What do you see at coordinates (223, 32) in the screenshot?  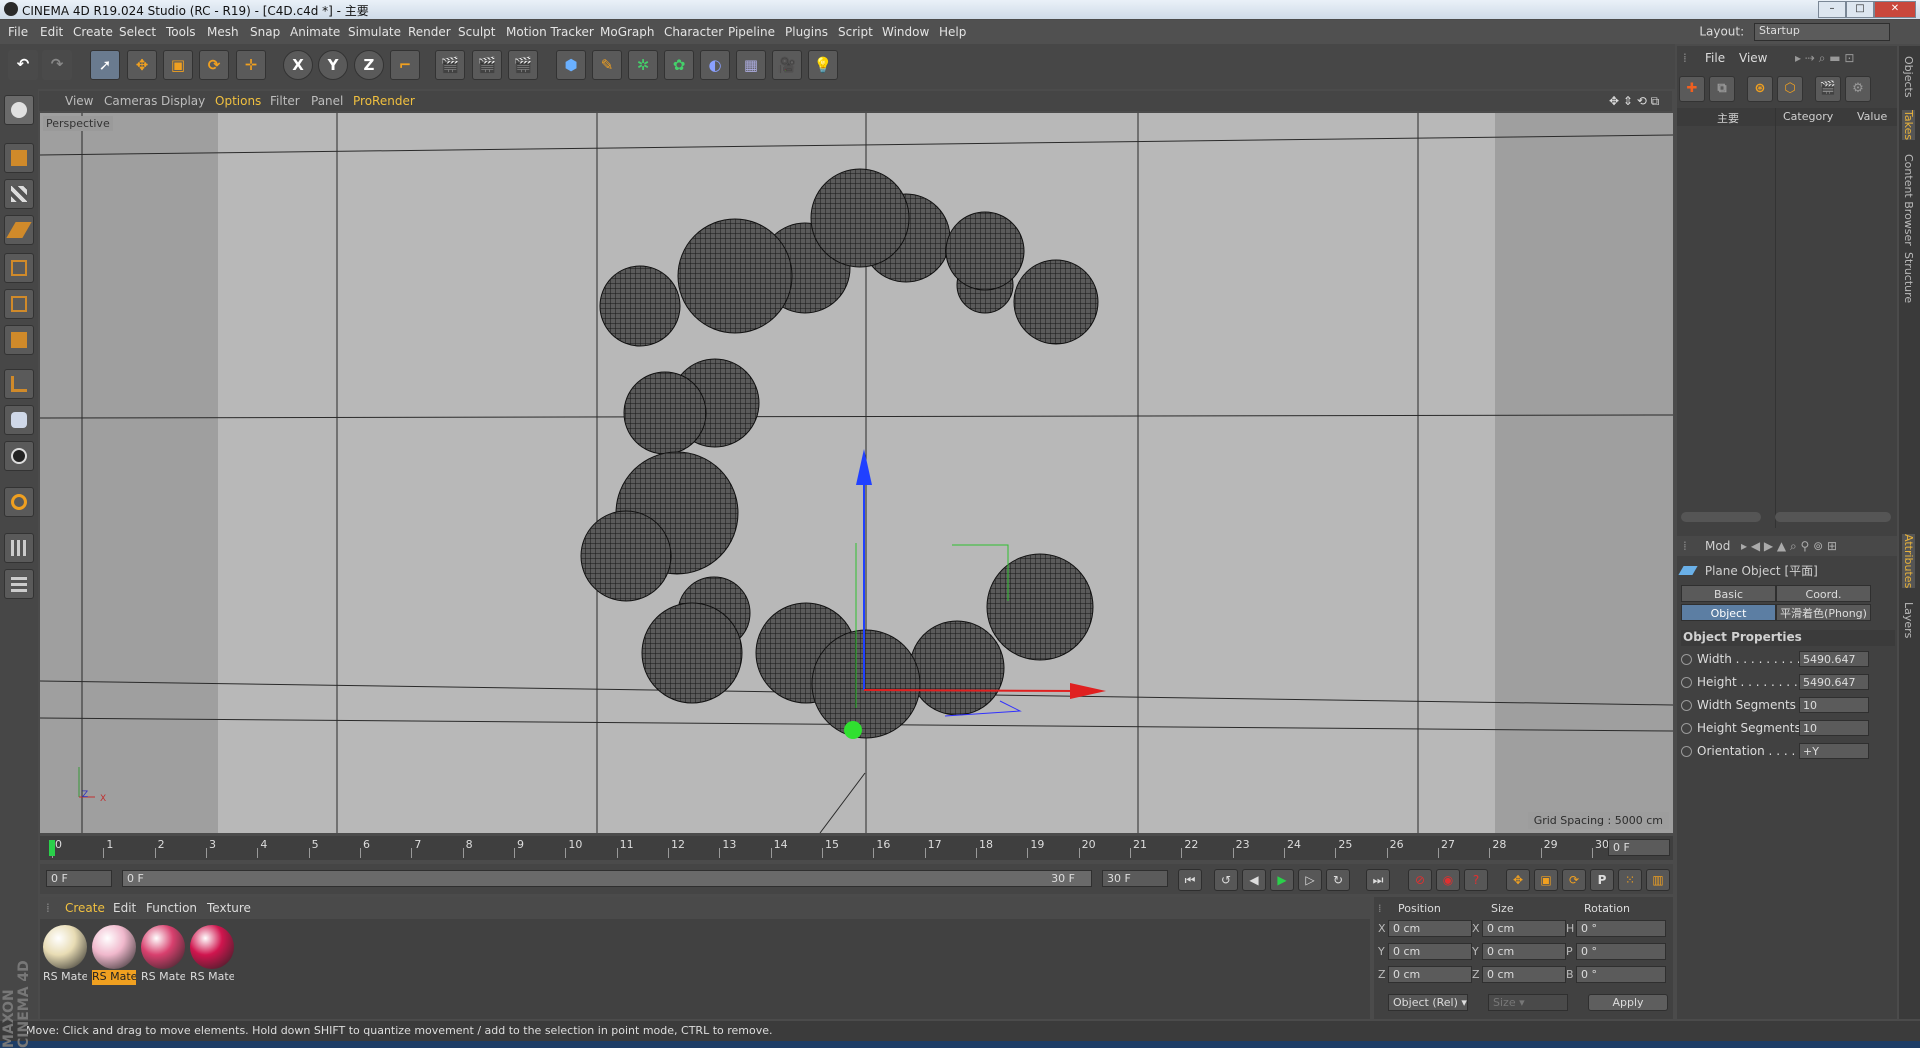 I see `menu-mesh: Mesh` at bounding box center [223, 32].